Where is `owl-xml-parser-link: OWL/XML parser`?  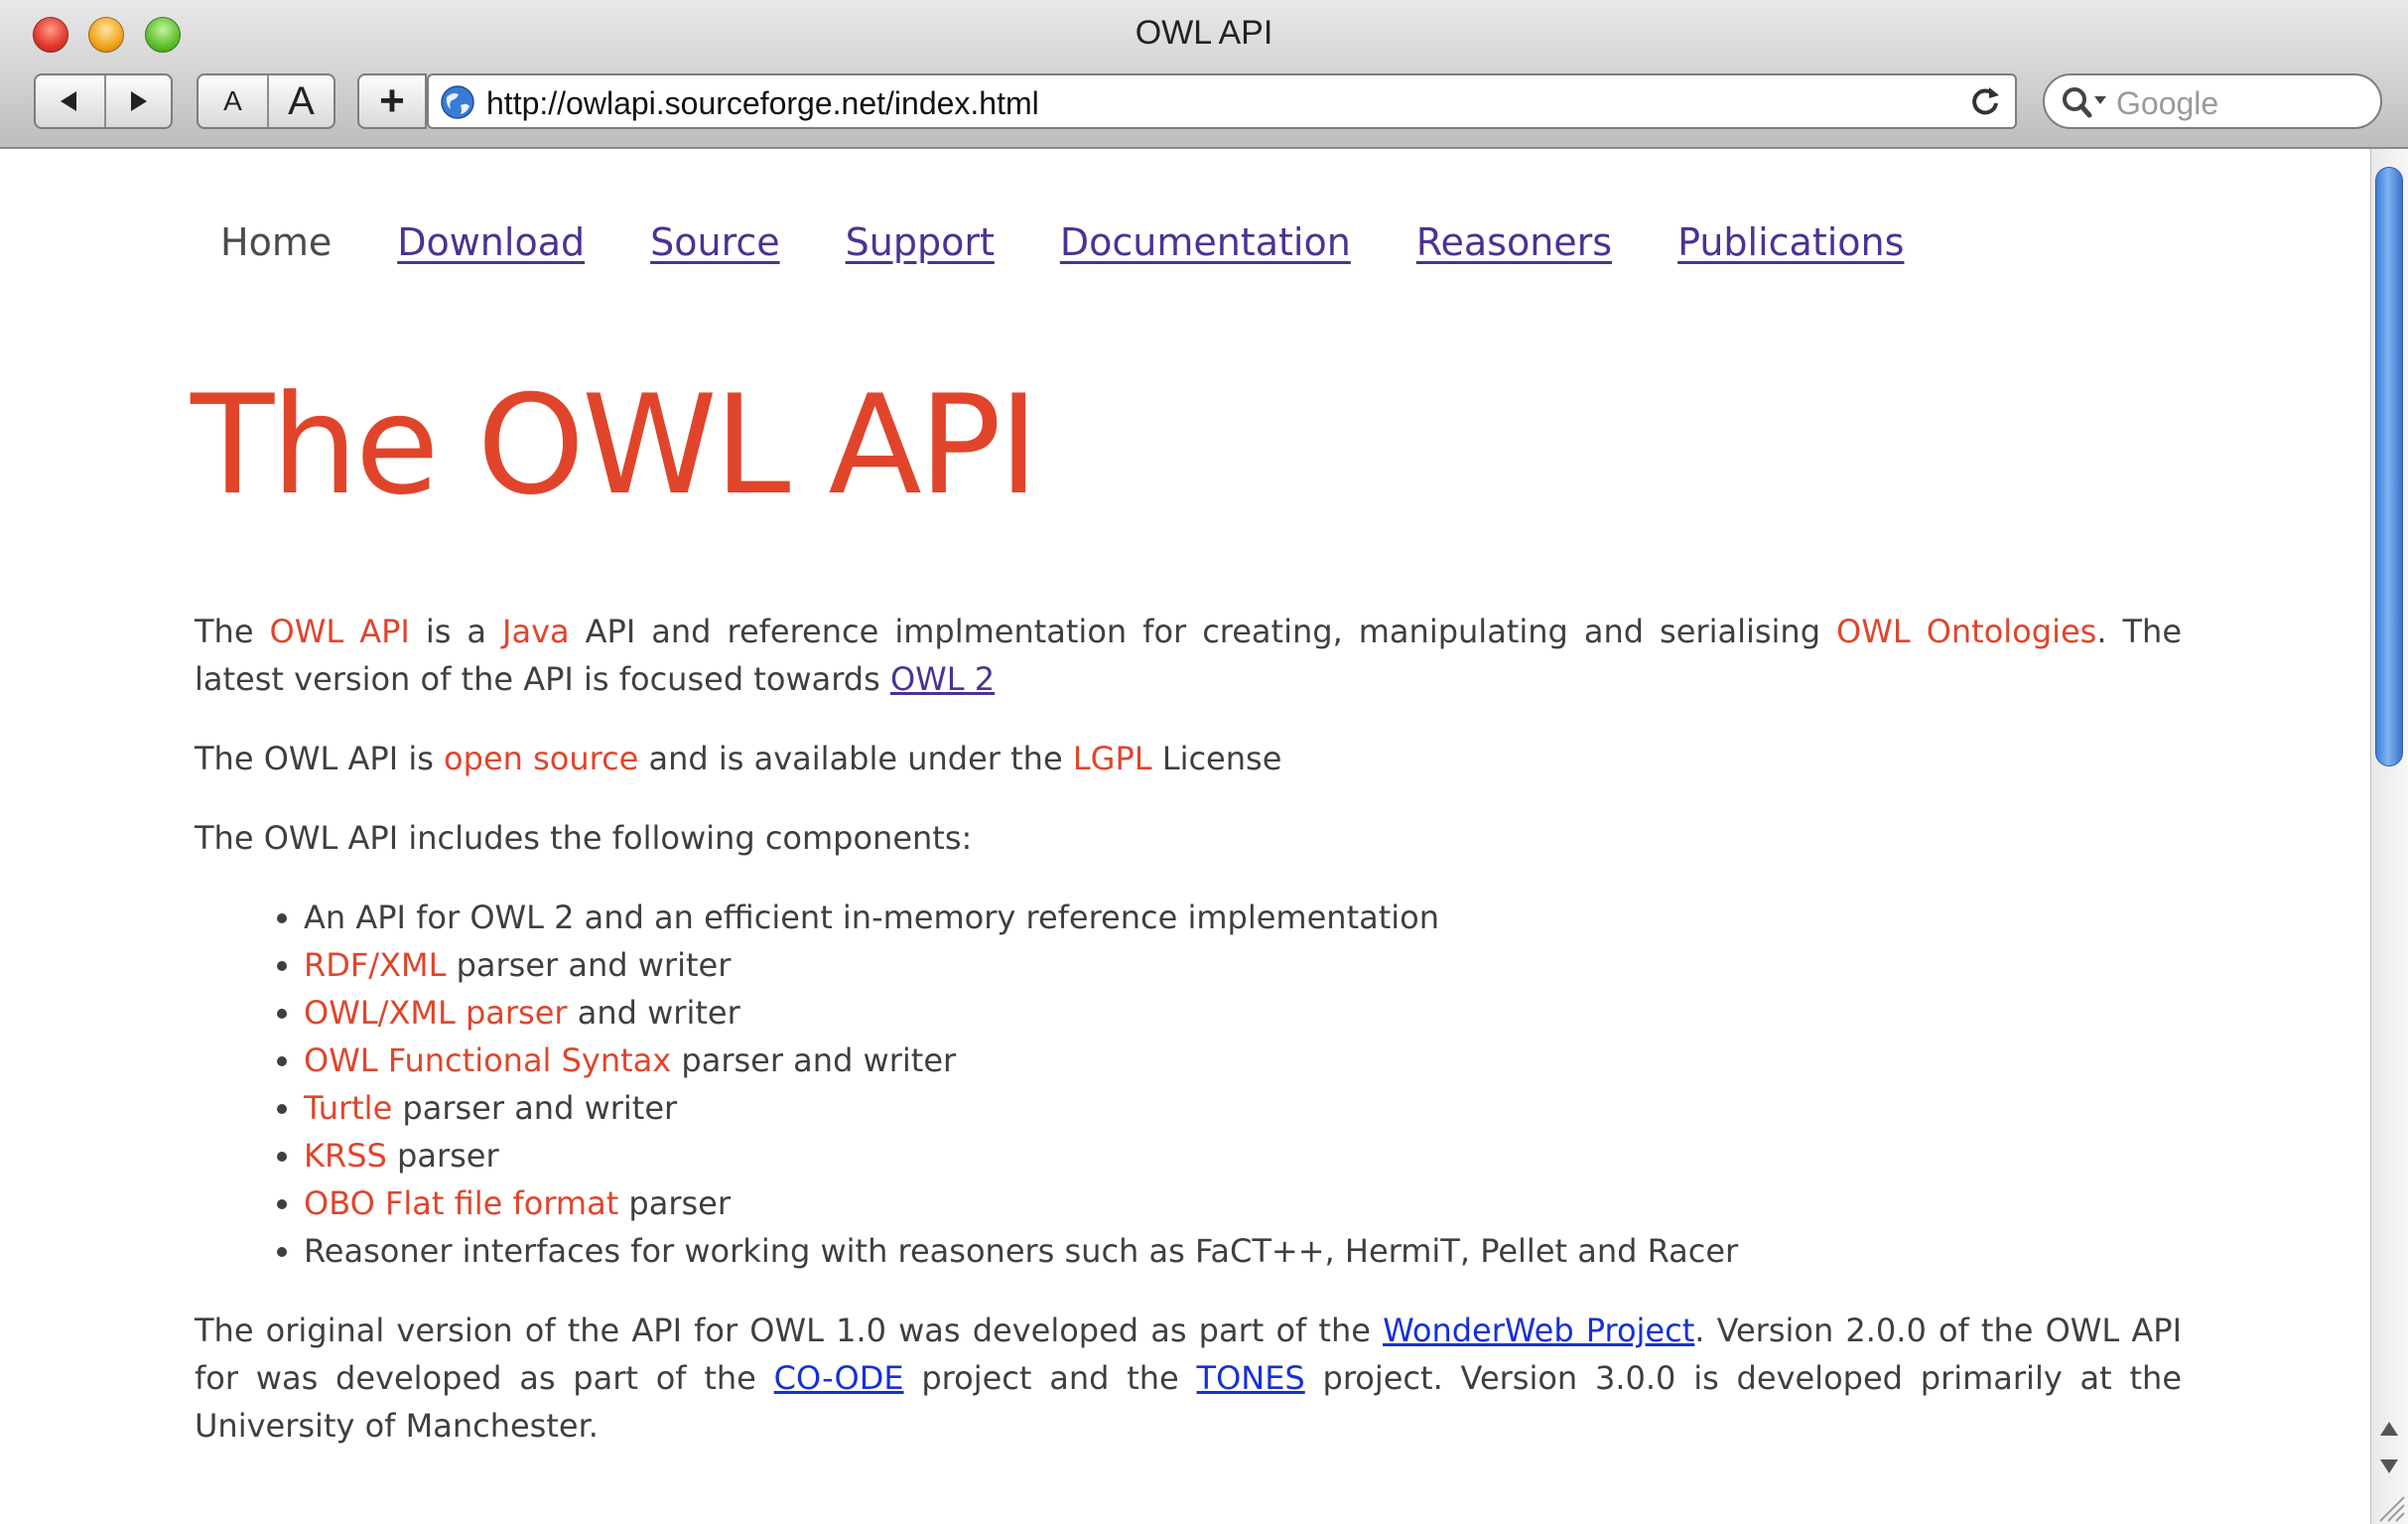 owl-xml-parser-link: OWL/XML parser is located at coordinates (436, 1013).